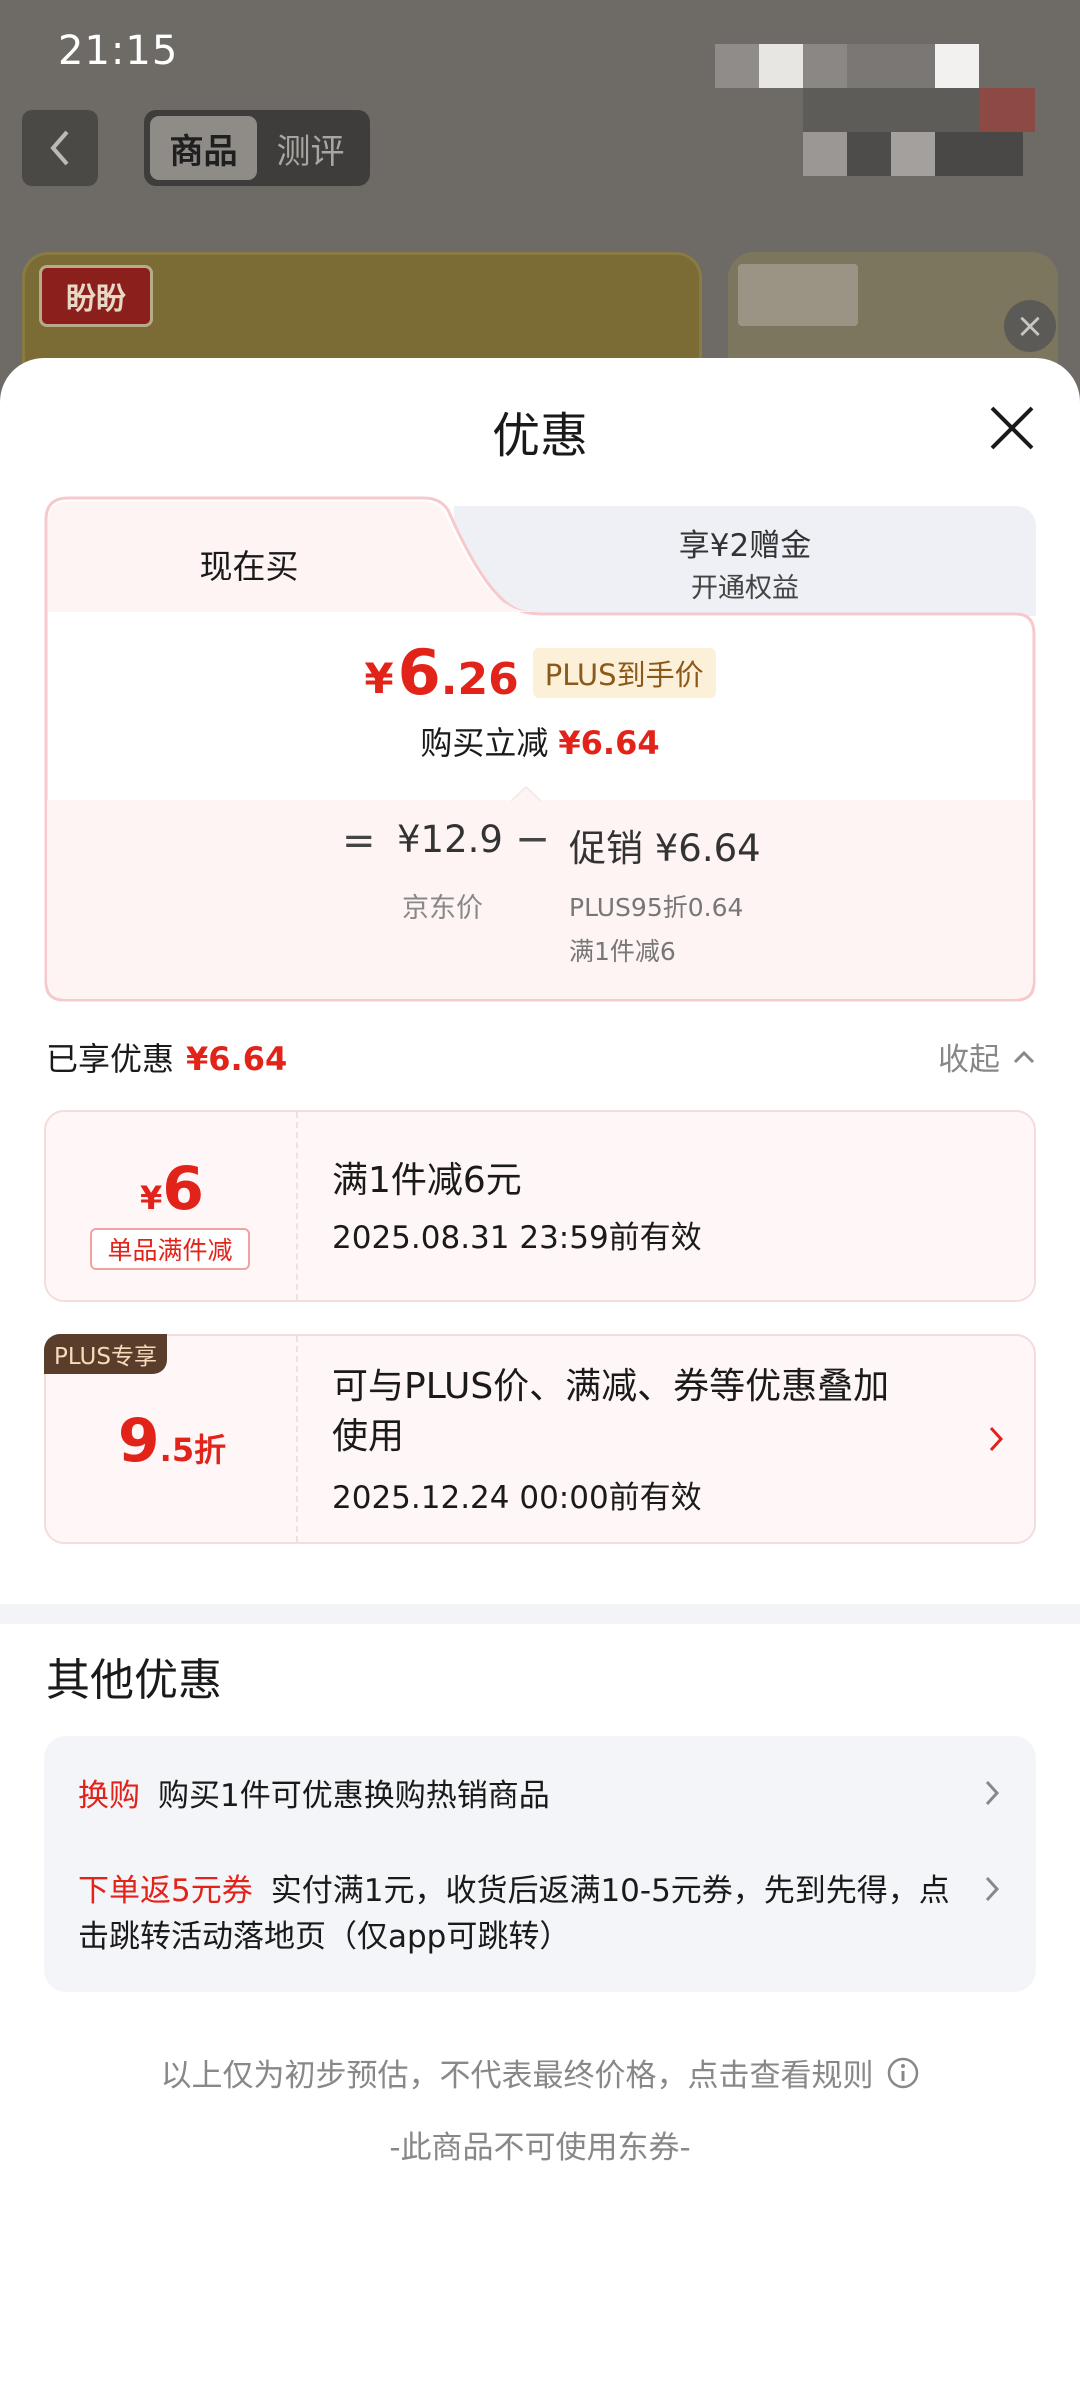 Image resolution: width=1080 pixels, height=2400 pixels. I want to click on coupon-value-area: ¥6 单品满件减, so click(172, 1206).